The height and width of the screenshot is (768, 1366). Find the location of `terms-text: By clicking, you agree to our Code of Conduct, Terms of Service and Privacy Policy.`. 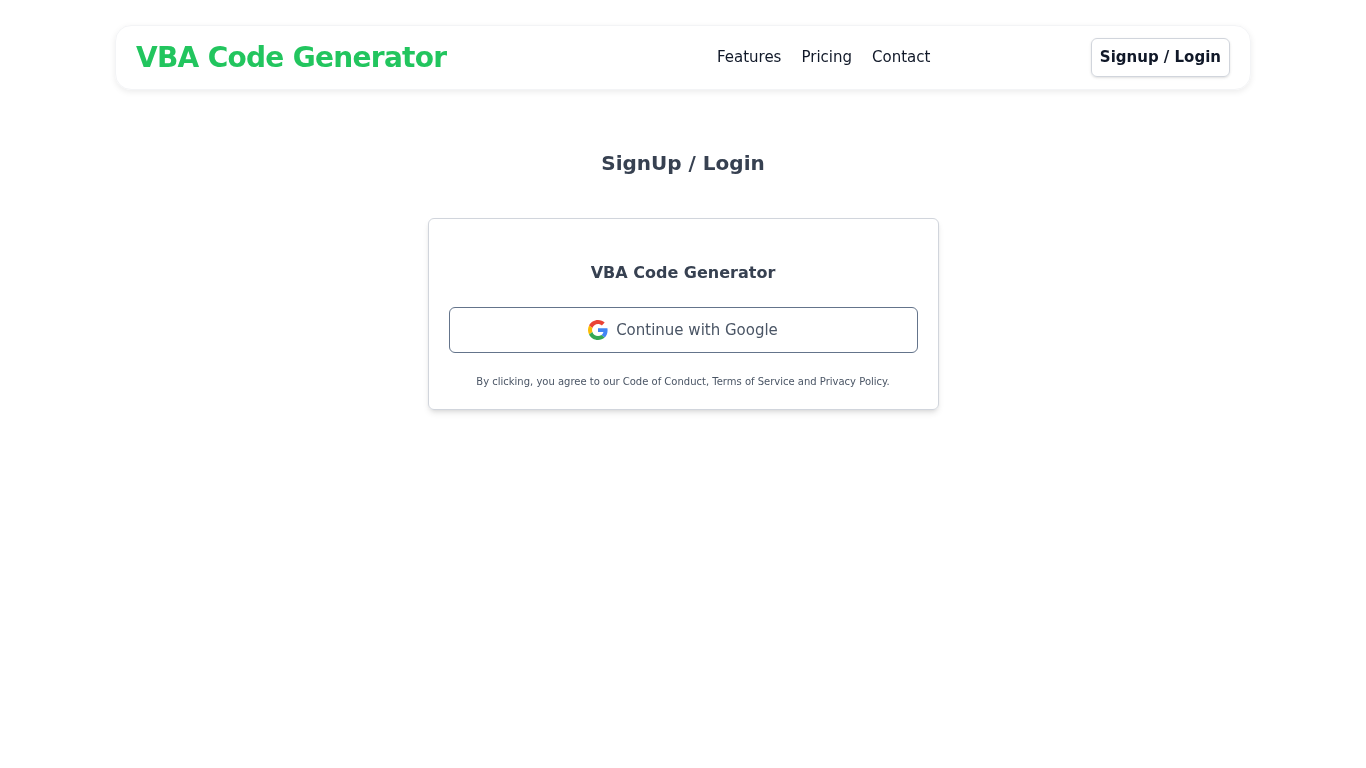

terms-text: By clicking, you agree to our Code of Conduct, Terms of Service and Privacy Policy. is located at coordinates (683, 382).